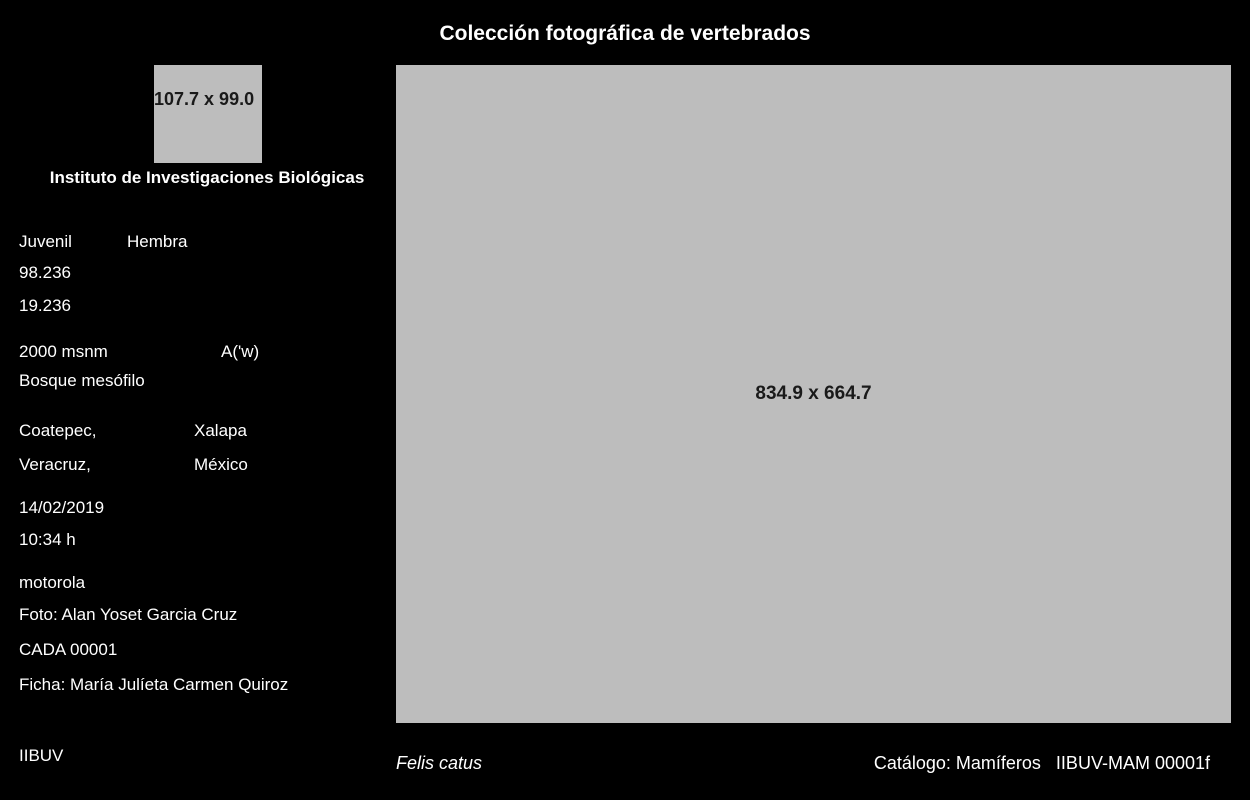  Describe the element at coordinates (68, 649) in the screenshot. I see `collection-id: CADA 00001` at that location.